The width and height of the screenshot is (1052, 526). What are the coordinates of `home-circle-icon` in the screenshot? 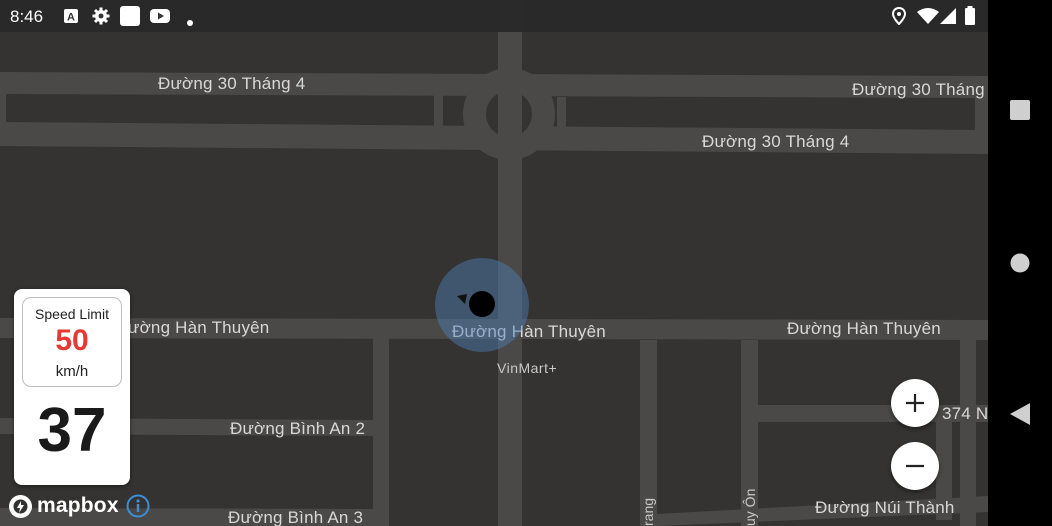 It's located at (1020, 263).